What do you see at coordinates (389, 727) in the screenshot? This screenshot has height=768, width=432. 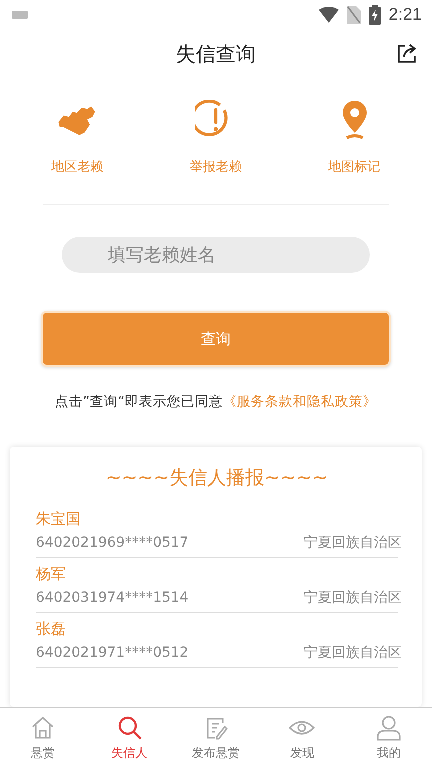 I see `person-icon` at bounding box center [389, 727].